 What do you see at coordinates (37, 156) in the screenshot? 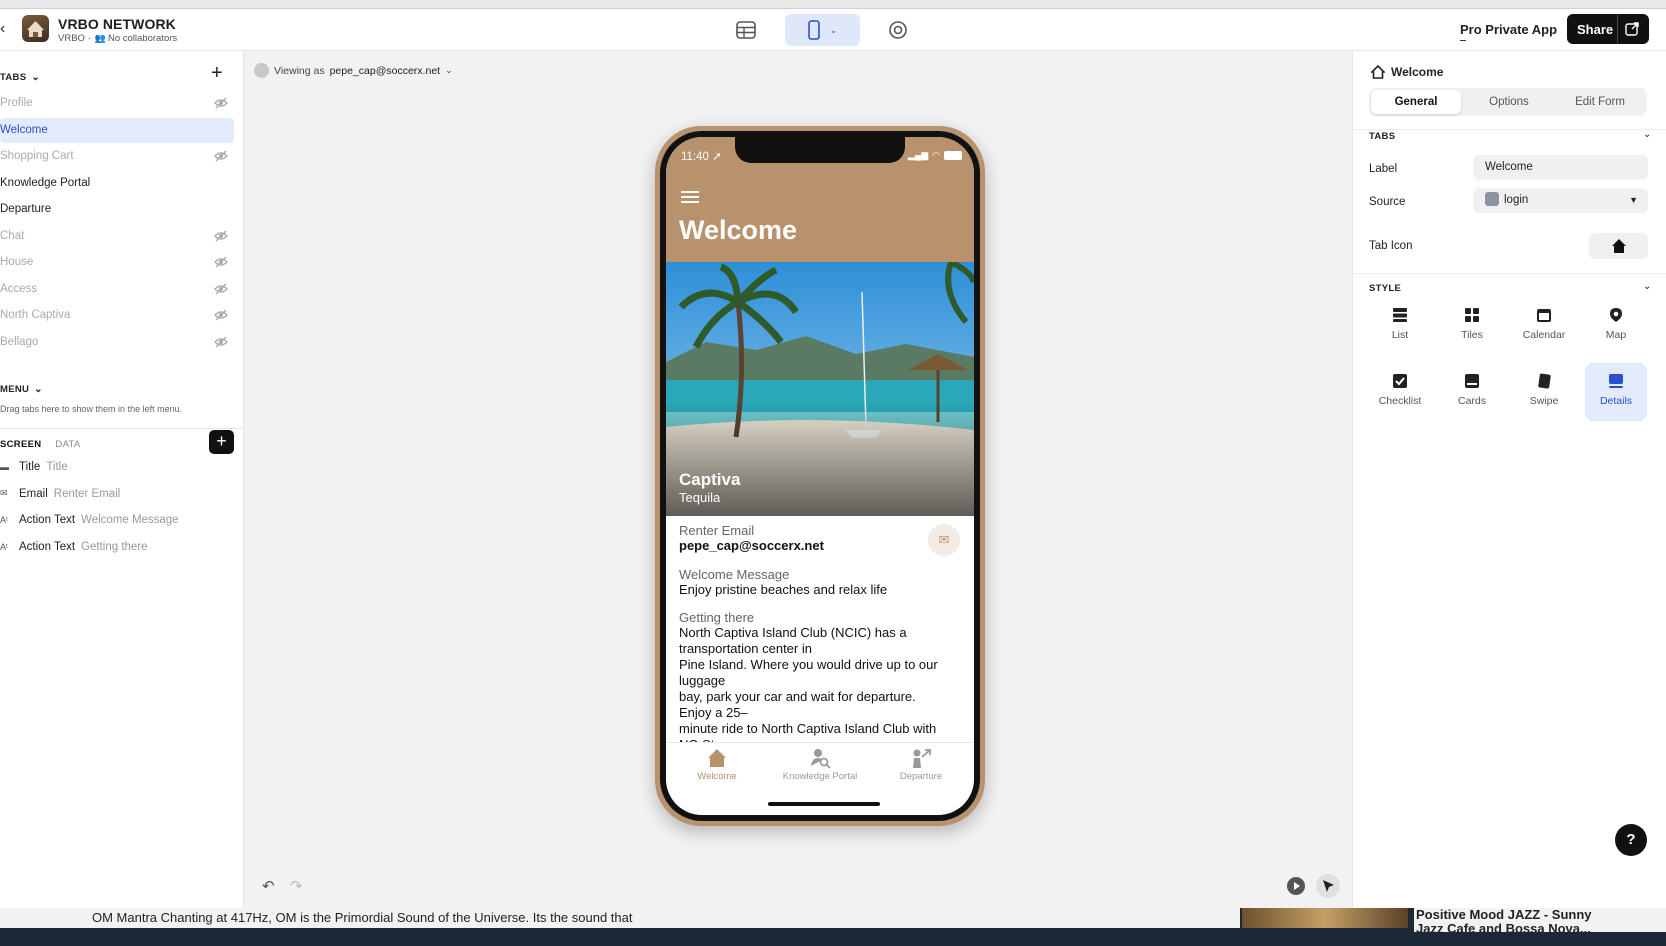
I see `tab-item-label: Shopping Cart` at bounding box center [37, 156].